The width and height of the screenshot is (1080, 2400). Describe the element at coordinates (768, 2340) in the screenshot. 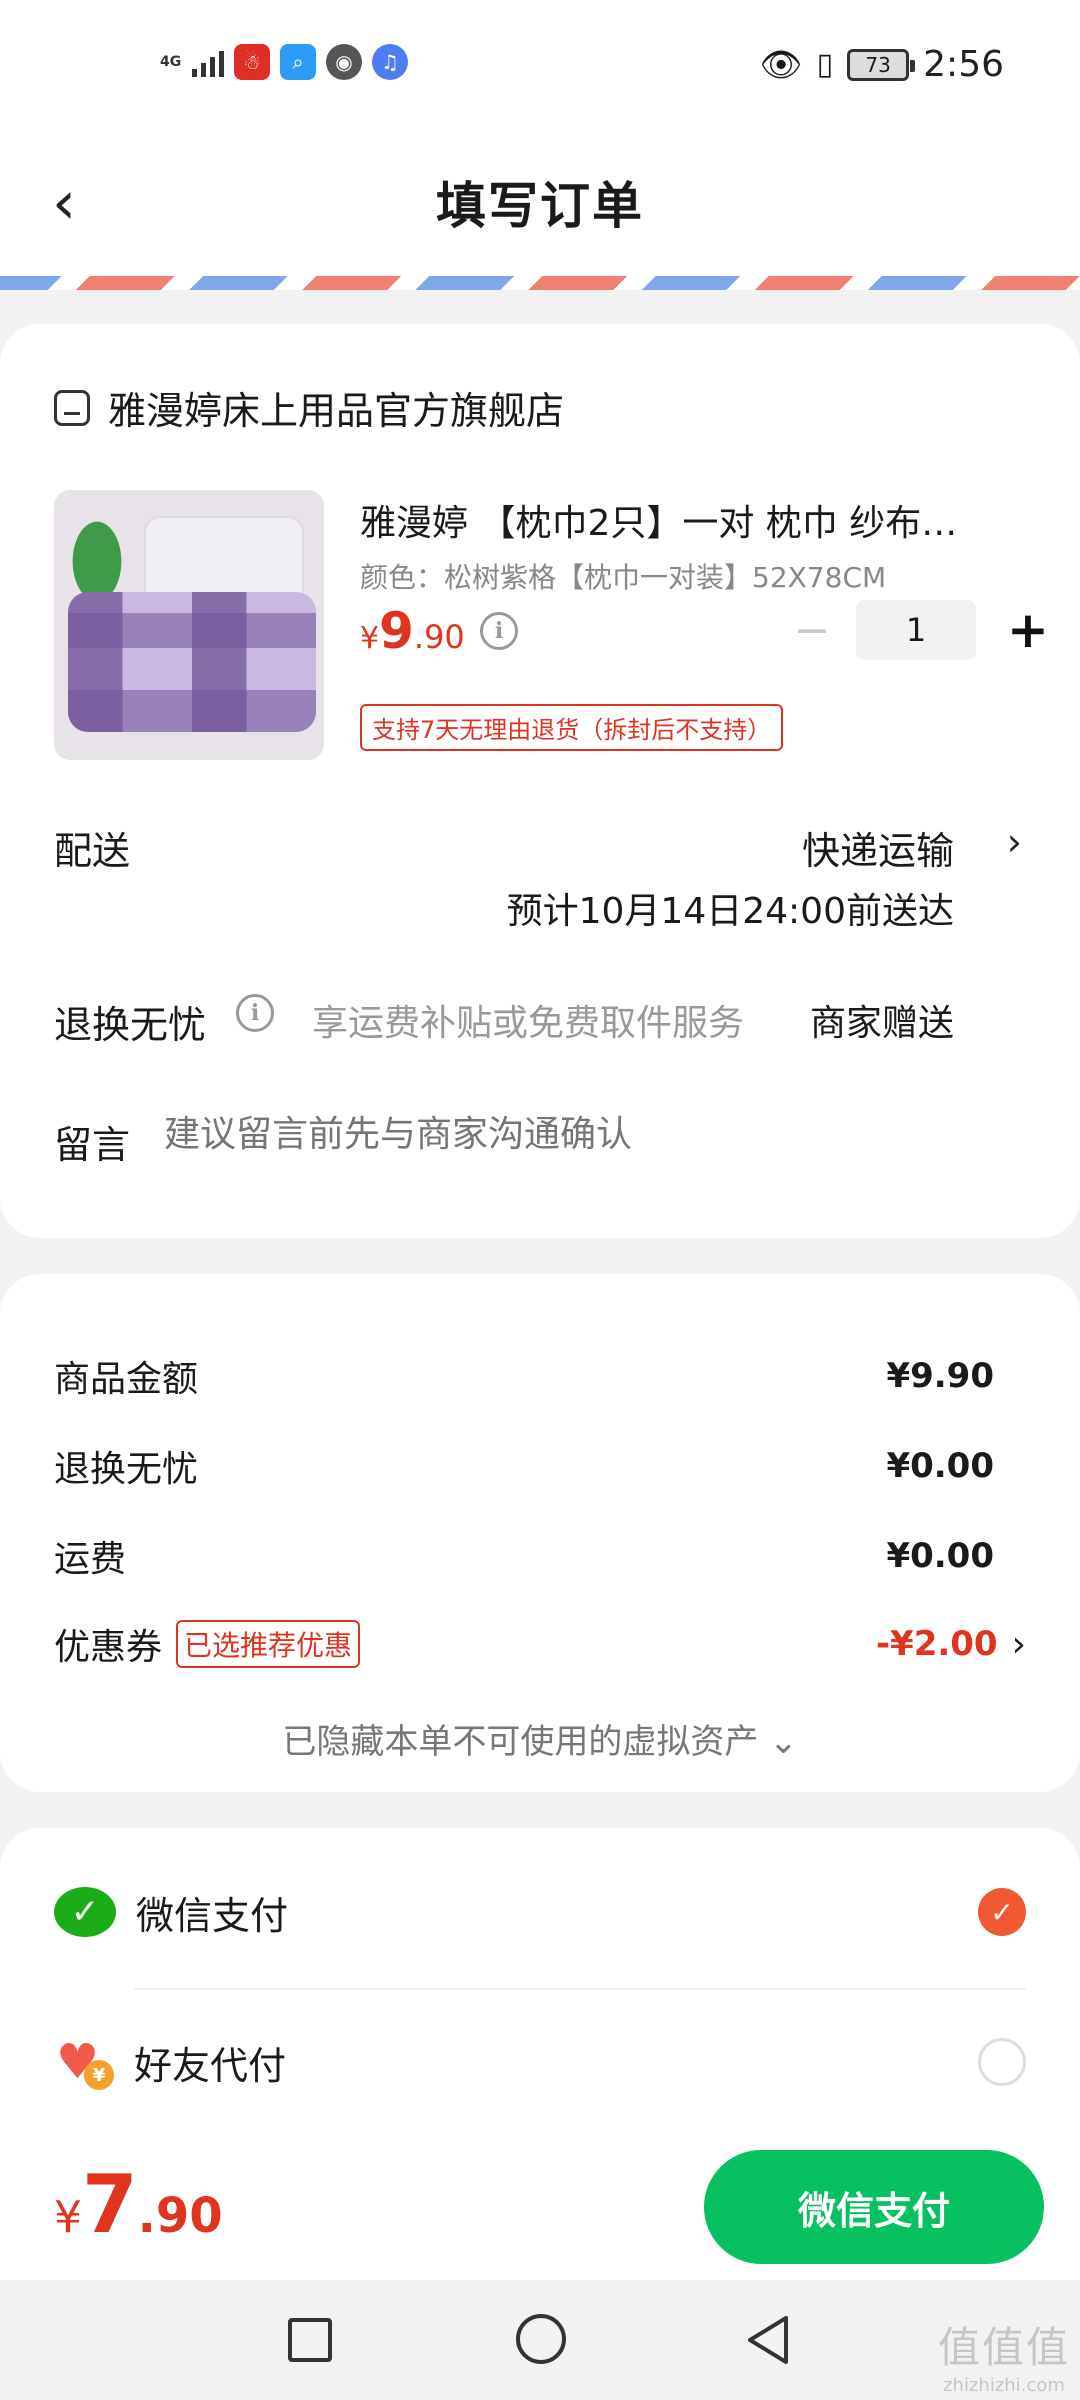

I see `nav-back-icon` at that location.